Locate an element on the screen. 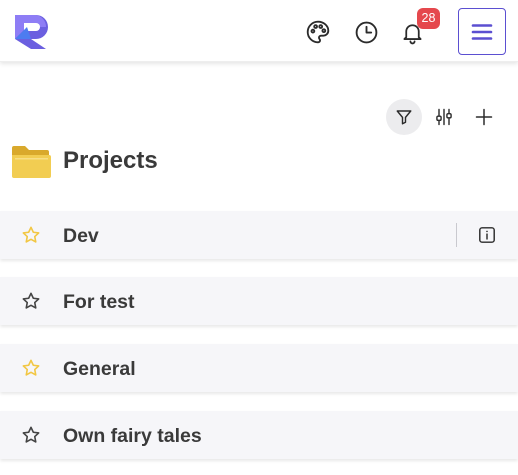 Image resolution: width=518 pixels, height=475 pixels. project-name: Own fairy tales is located at coordinates (132, 436).